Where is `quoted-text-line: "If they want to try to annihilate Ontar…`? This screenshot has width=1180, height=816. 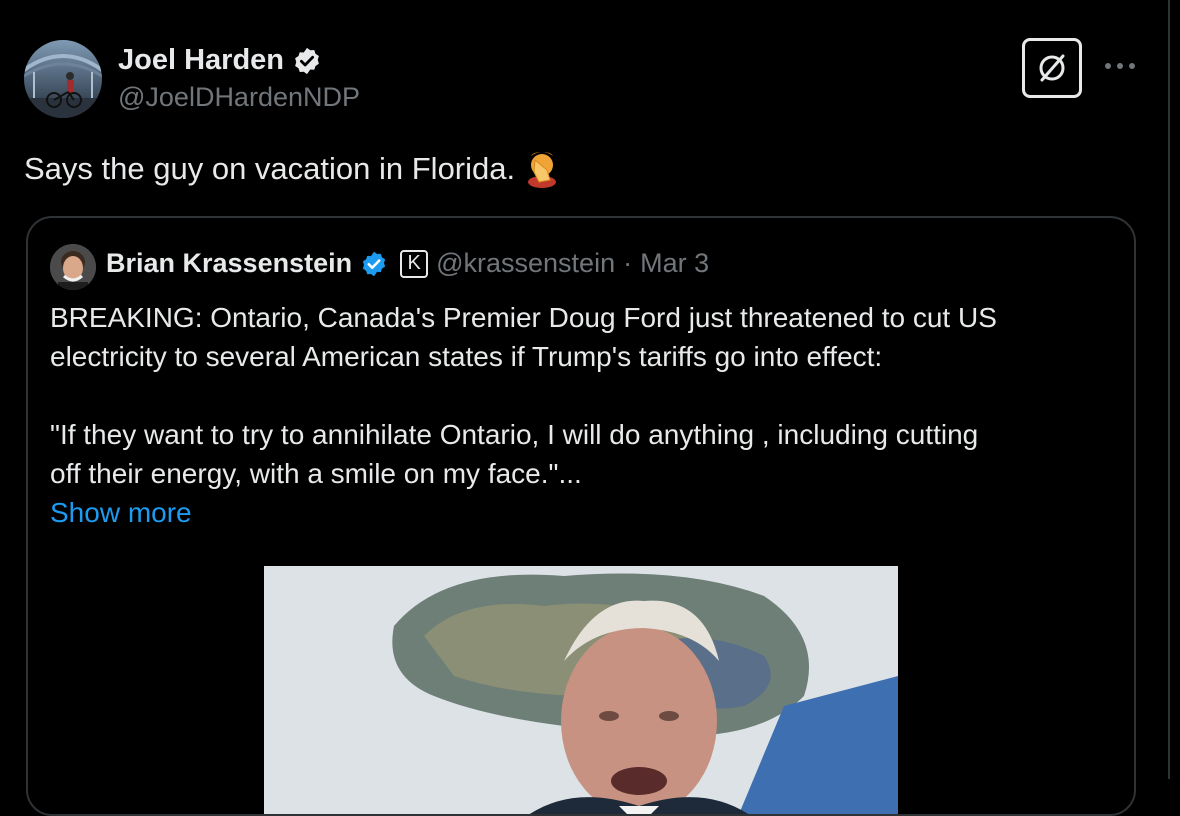 quoted-text-line: "If they want to try to annihilate Ontar… is located at coordinates (514, 434).